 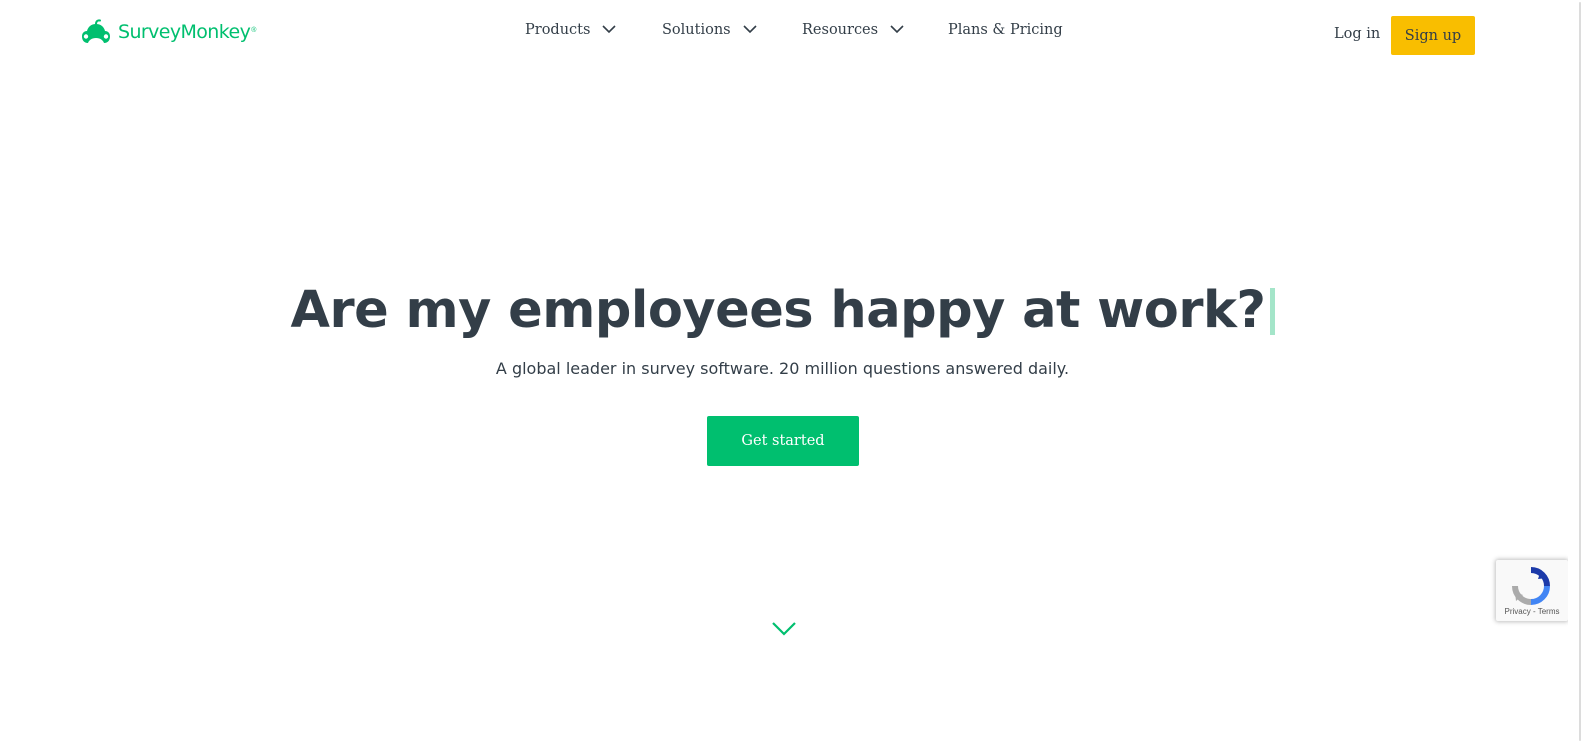 I want to click on recaptcha-badge: Privacy - Terms, so click(x=1532, y=590).